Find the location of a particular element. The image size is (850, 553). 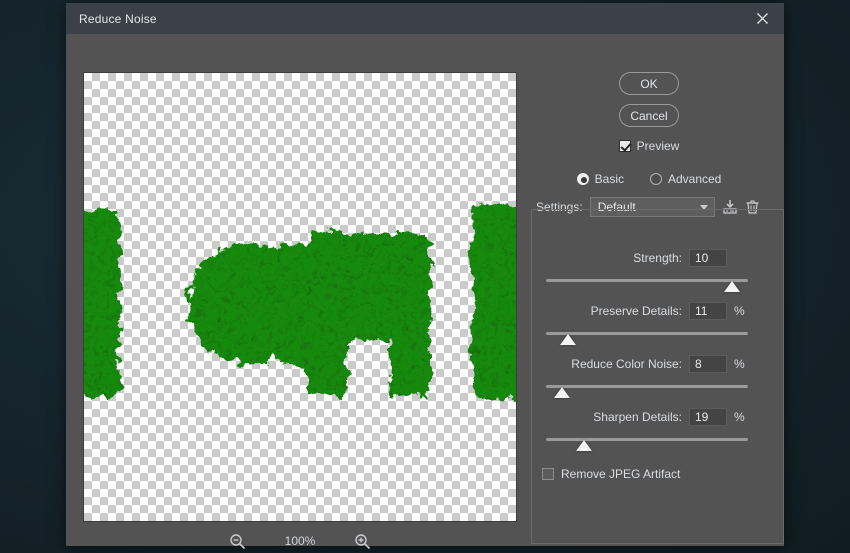

close-glyph is located at coordinates (762, 18).